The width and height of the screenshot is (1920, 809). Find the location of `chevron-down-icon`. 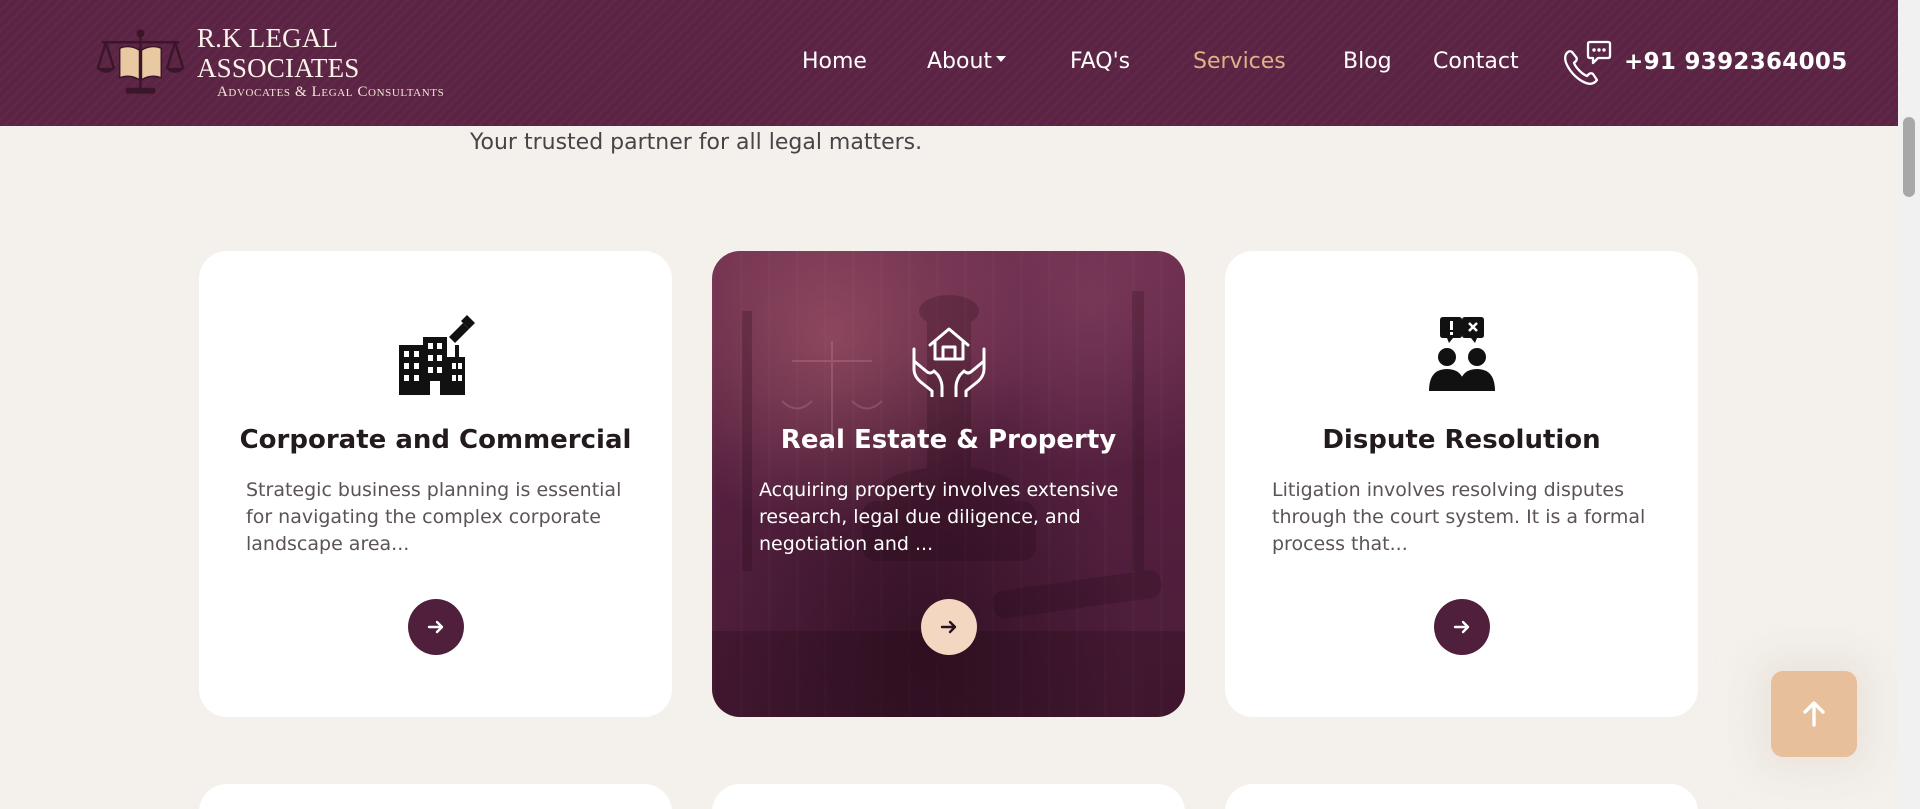

chevron-down-icon is located at coordinates (1001, 59).